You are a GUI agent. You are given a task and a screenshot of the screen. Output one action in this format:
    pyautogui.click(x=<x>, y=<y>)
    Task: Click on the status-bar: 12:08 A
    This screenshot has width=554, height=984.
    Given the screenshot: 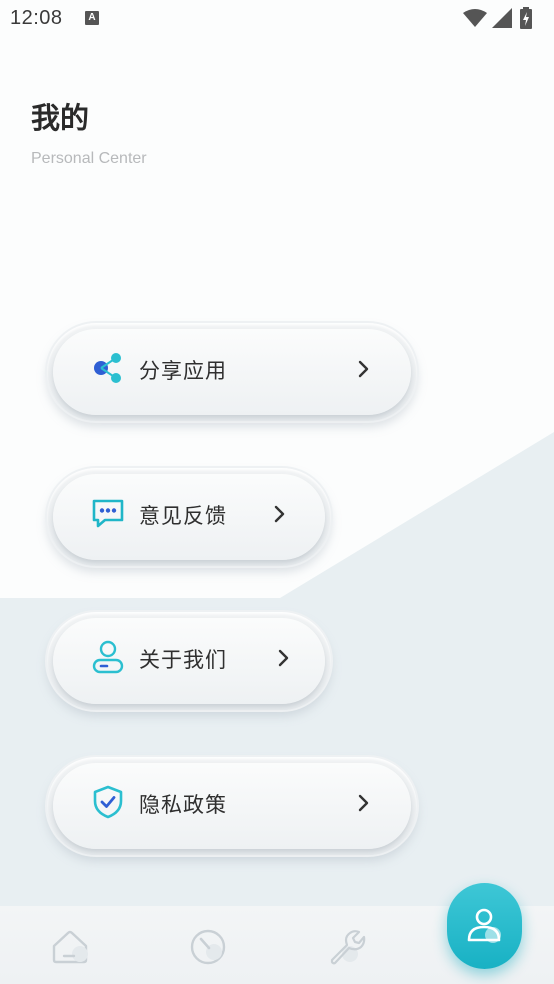 What is the action you would take?
    pyautogui.click(x=277, y=19)
    